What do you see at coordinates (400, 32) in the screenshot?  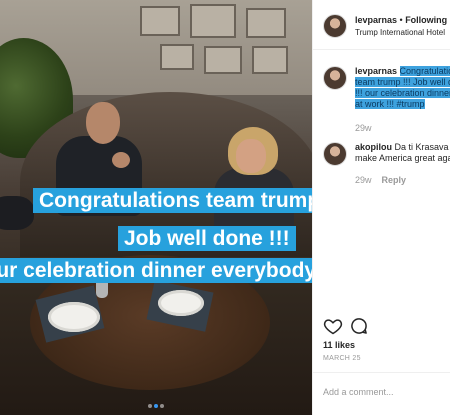 I see `location-link: Trump International Hotel` at bounding box center [400, 32].